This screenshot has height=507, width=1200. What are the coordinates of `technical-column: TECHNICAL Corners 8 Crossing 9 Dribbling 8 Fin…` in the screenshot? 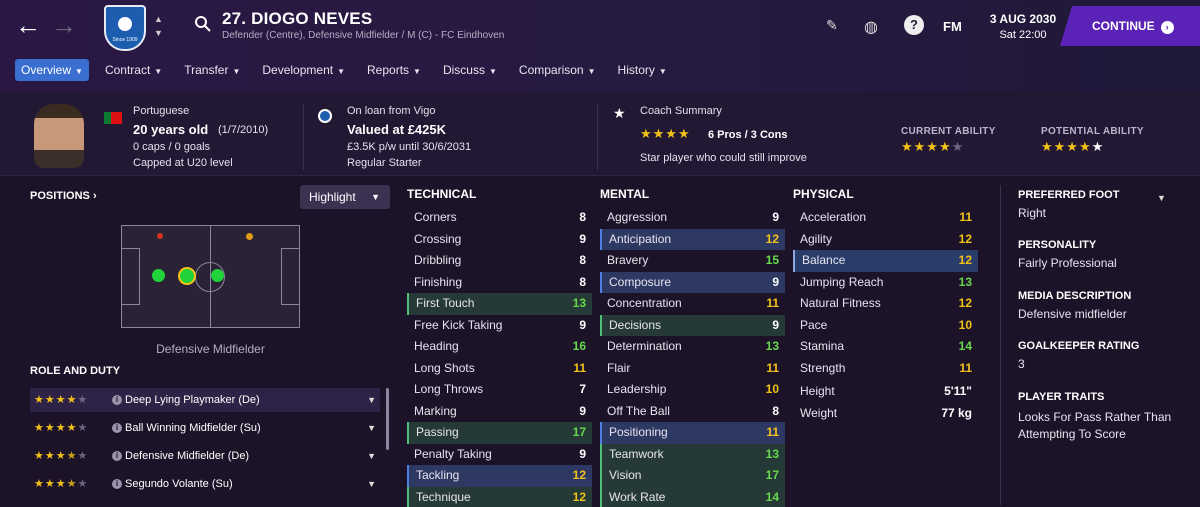 It's located at (499, 346).